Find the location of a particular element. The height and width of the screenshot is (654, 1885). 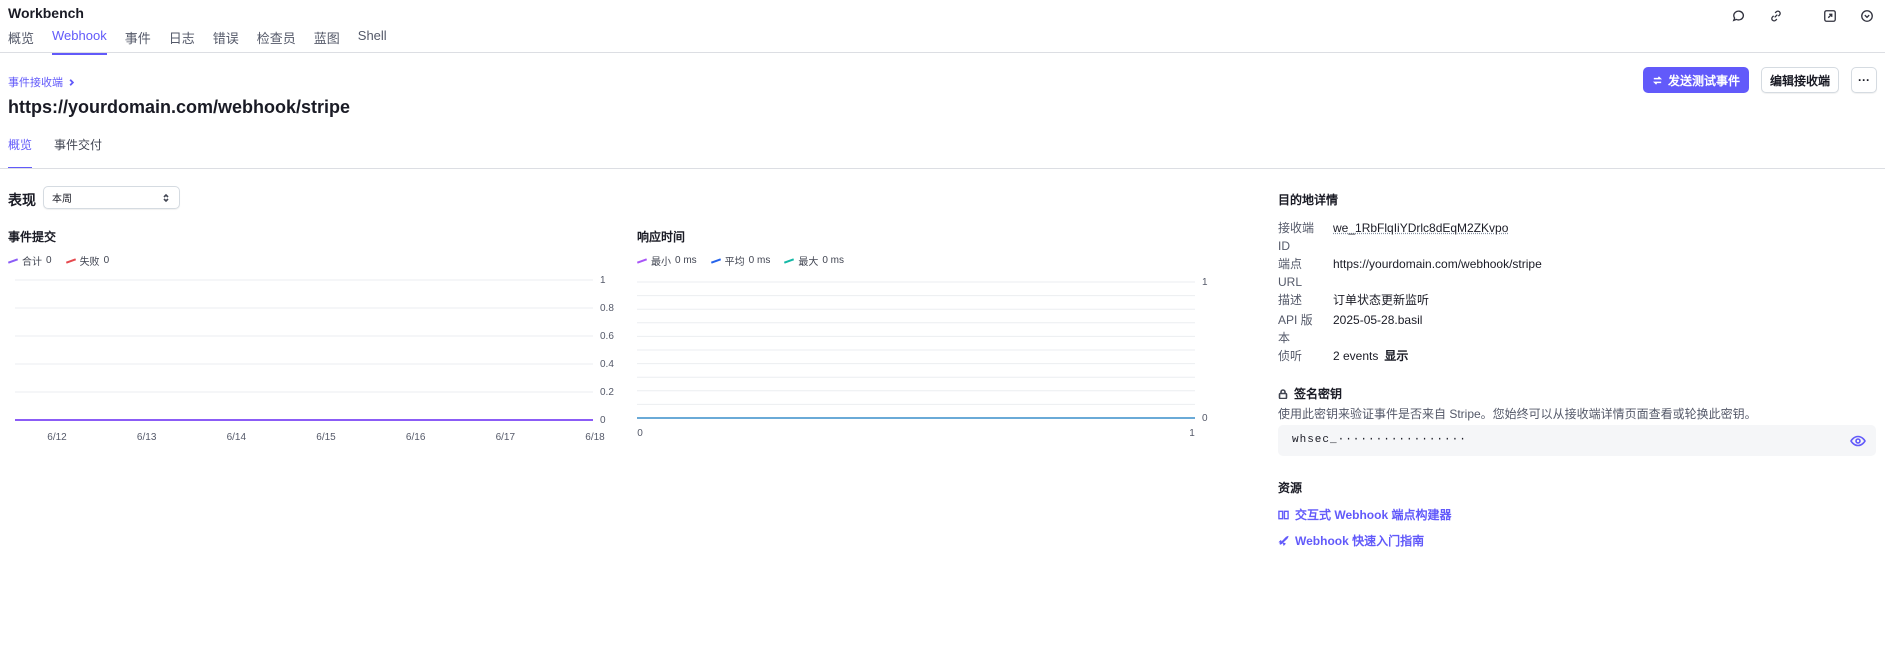

chart-response-time: 100 1 is located at coordinates (922, 358).